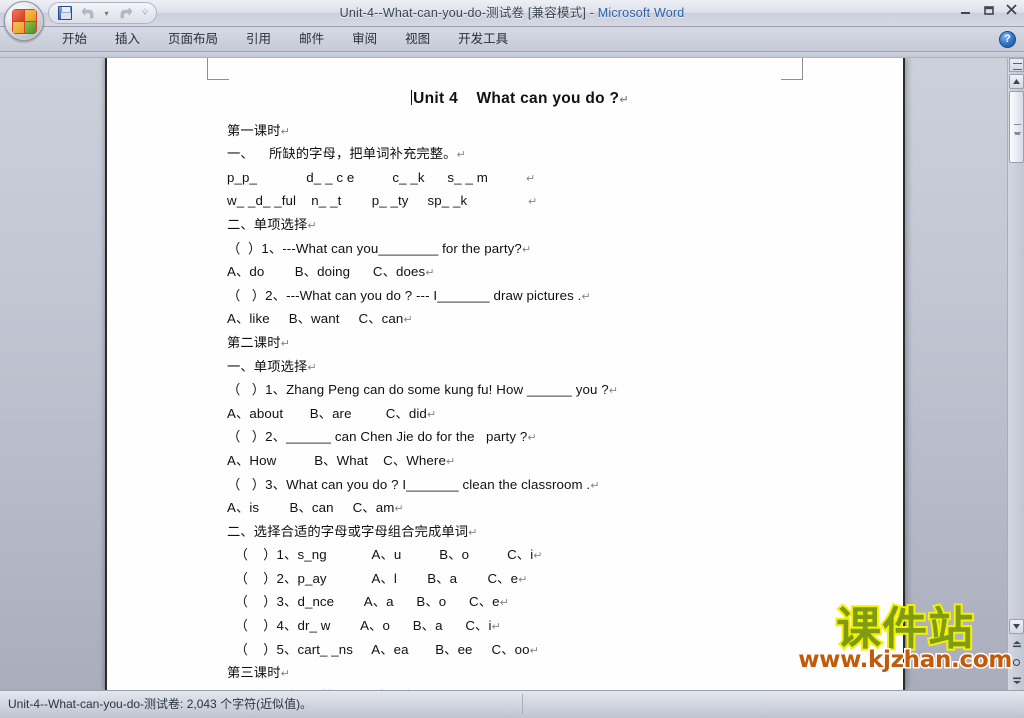 This screenshot has width=1024, height=718. I want to click on double-chevron-up-icon, so click(1016, 644).